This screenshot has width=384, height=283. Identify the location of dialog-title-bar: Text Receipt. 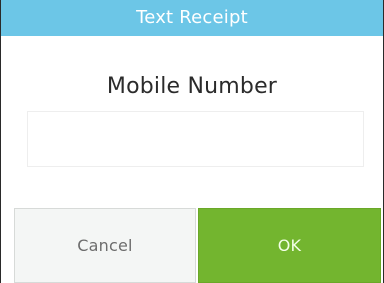
(192, 18).